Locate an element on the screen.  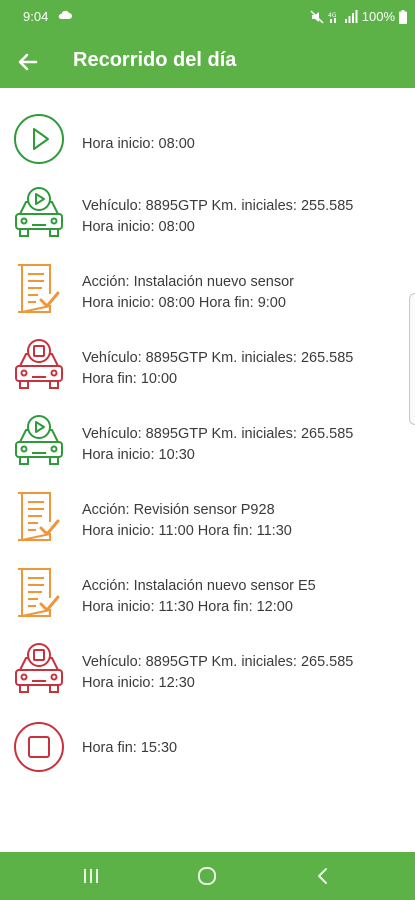
signal-icon is located at coordinates (351, 16).